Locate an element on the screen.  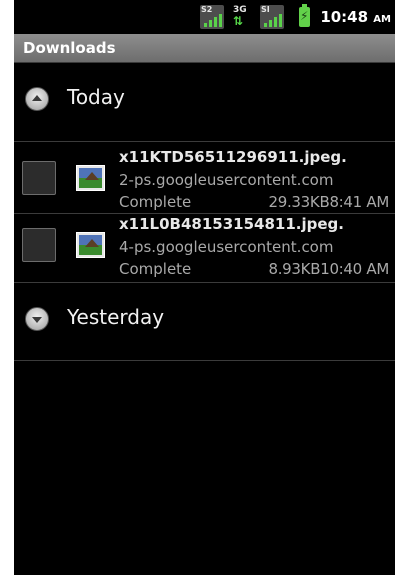
signal-tag: S2 is located at coordinates (207, 9).